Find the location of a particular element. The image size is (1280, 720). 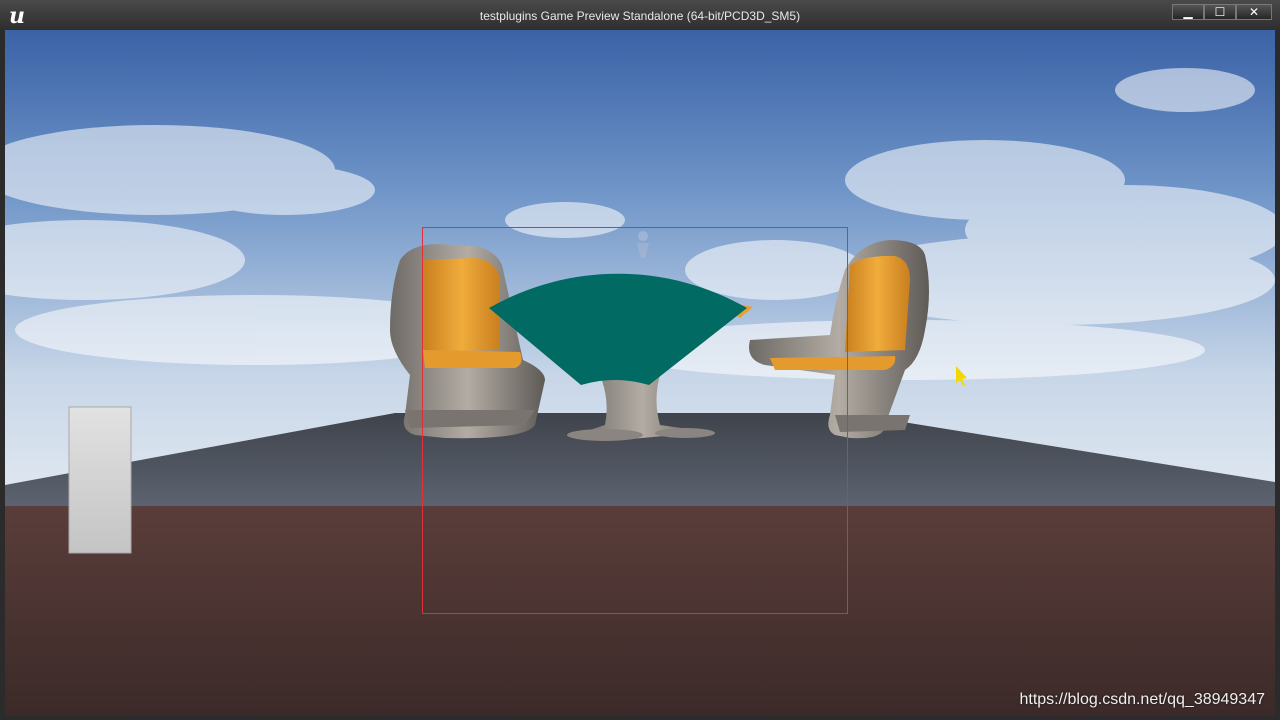

minimize-button: ▁ is located at coordinates (1188, 12).